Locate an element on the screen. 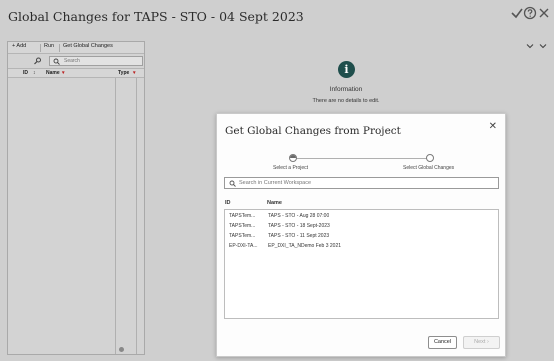 The width and height of the screenshot is (554, 361). dialog-close-icon: ✕ is located at coordinates (493, 126).